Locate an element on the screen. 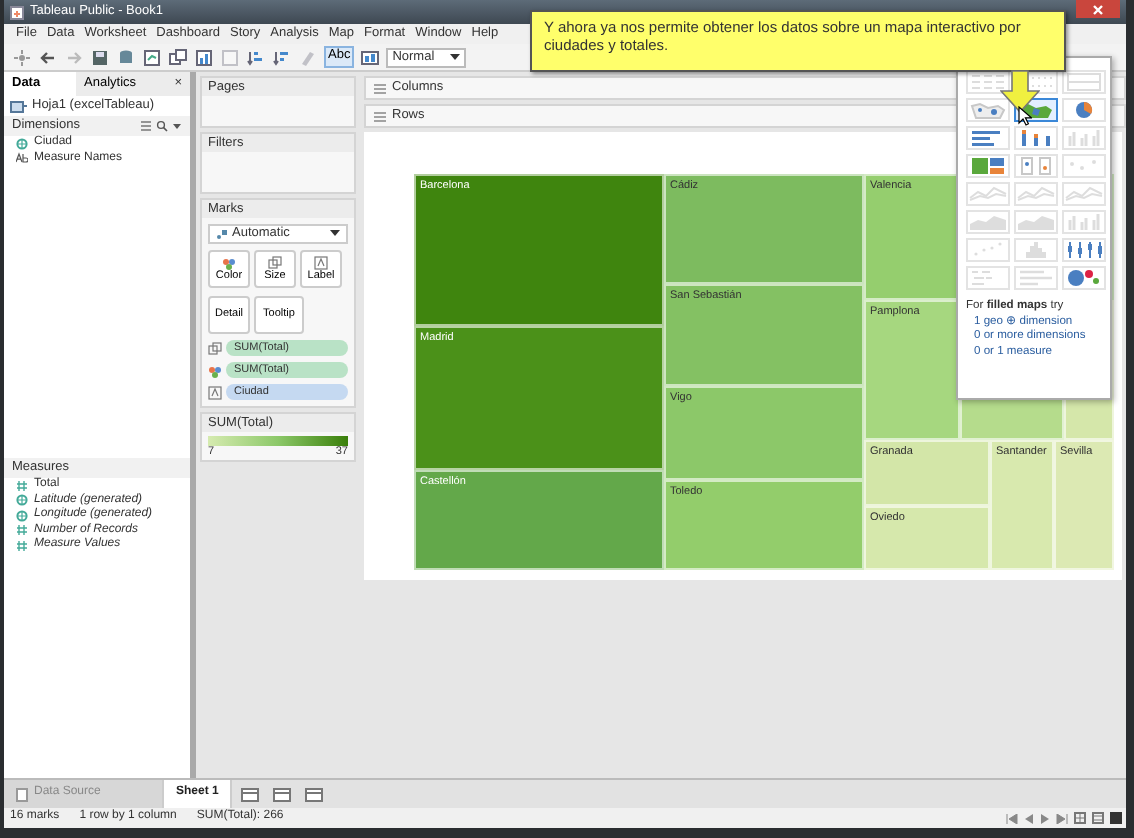  search-icon is located at coordinates (162, 126).